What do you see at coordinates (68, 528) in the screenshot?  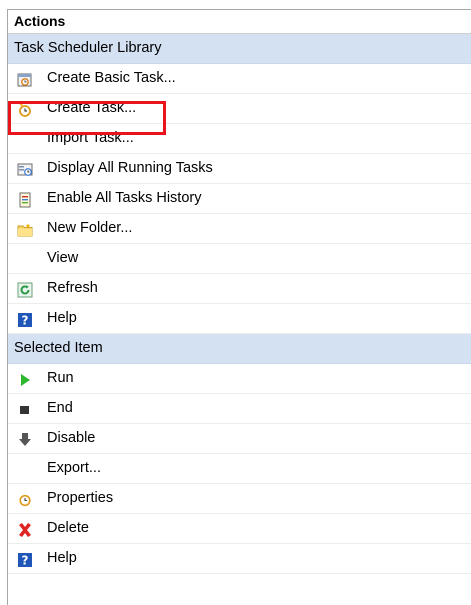 I see `action-label: Delete` at bounding box center [68, 528].